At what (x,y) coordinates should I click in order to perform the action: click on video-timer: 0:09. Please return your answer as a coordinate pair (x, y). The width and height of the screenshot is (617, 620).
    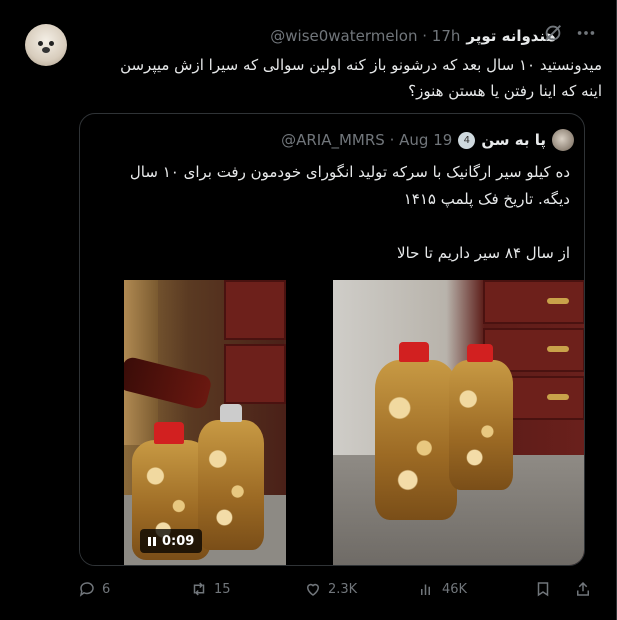
    Looking at the image, I should click on (171, 541).